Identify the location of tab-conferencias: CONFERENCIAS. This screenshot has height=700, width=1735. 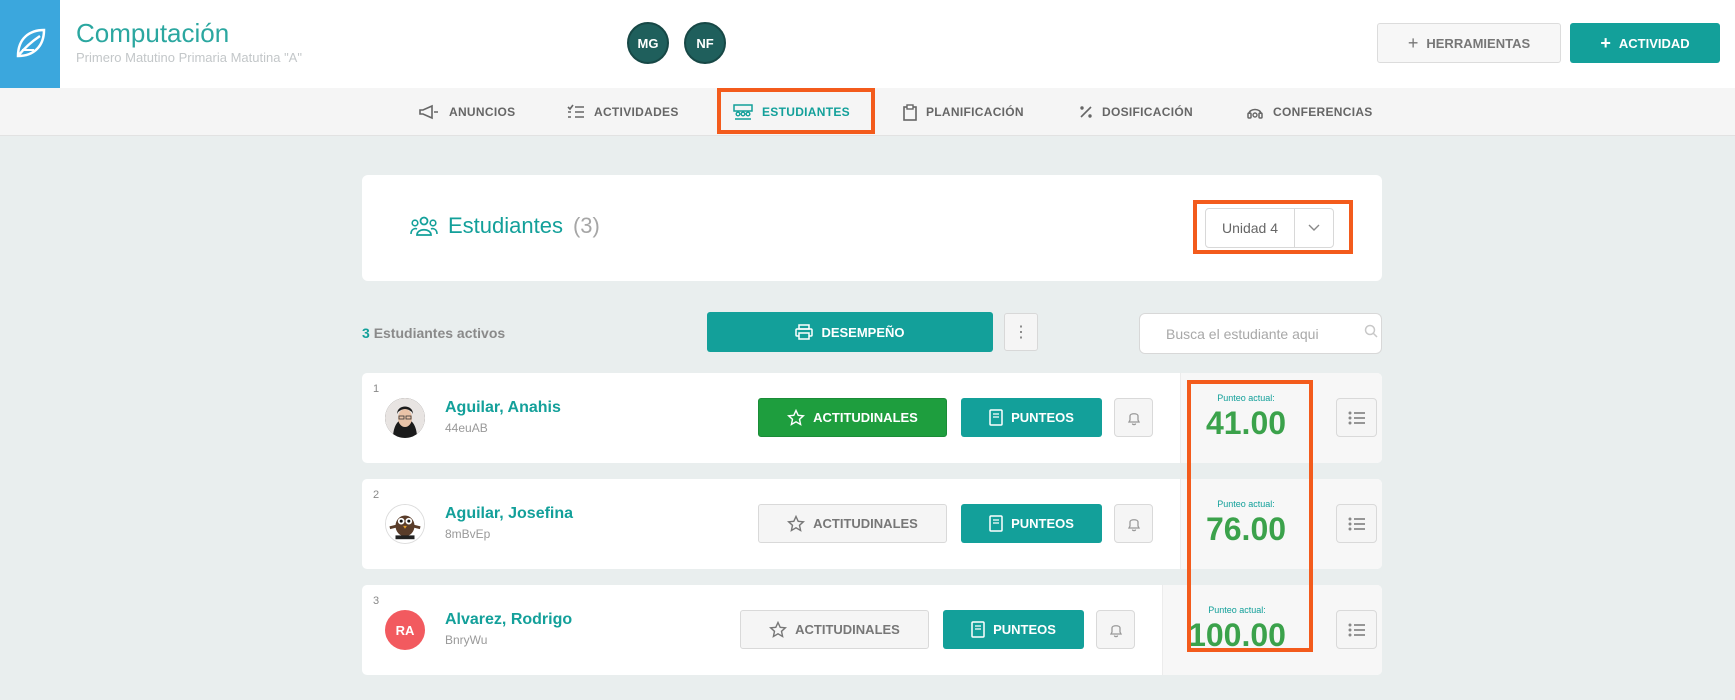
(1309, 112).